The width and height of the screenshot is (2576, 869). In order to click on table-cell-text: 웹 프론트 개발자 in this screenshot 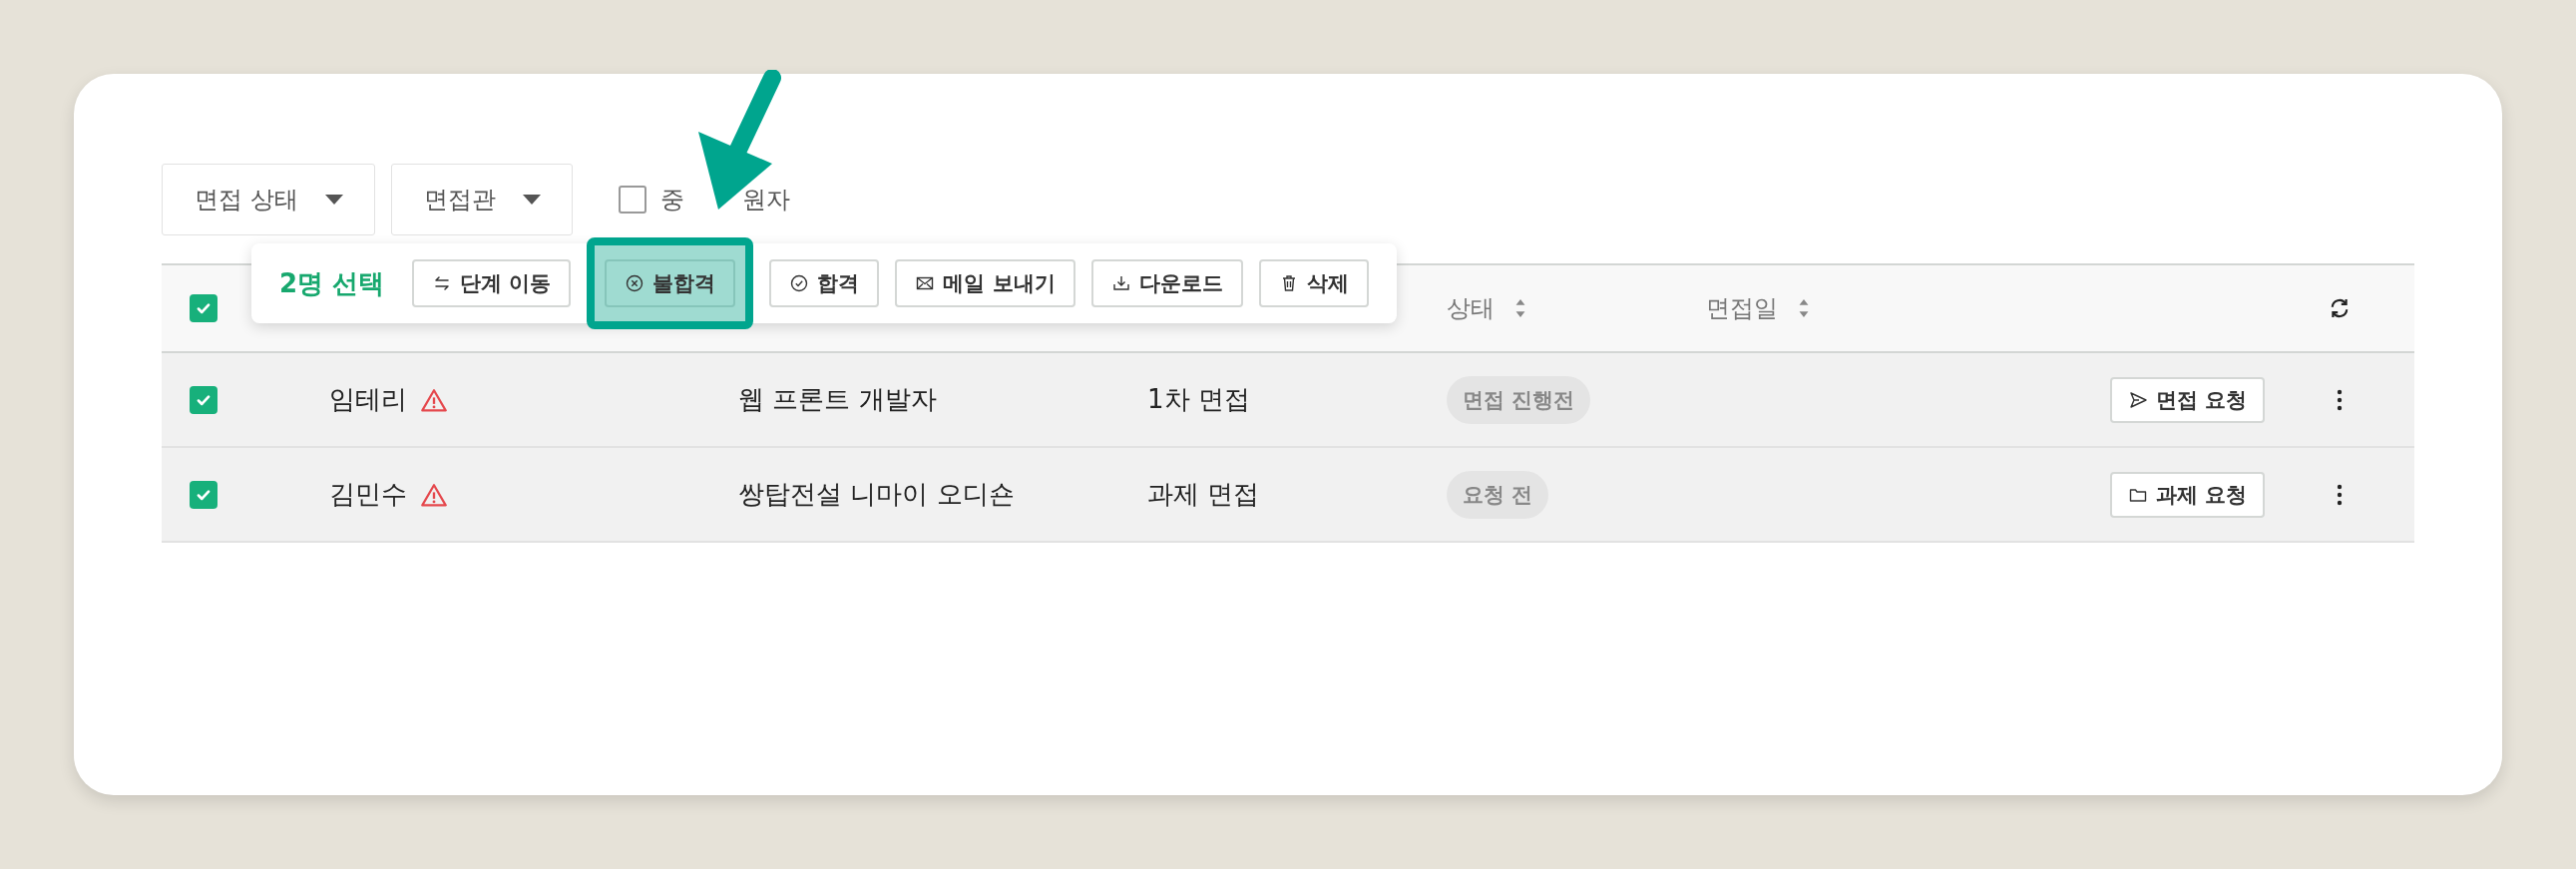, I will do `click(837, 399)`.